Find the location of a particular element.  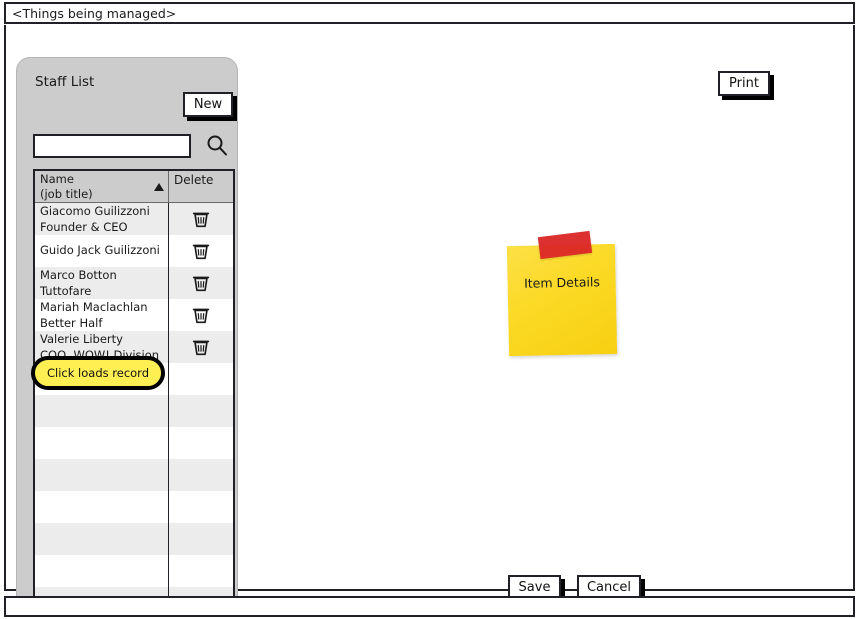

cell-name-person: Valerie Liberty is located at coordinates (81, 339).